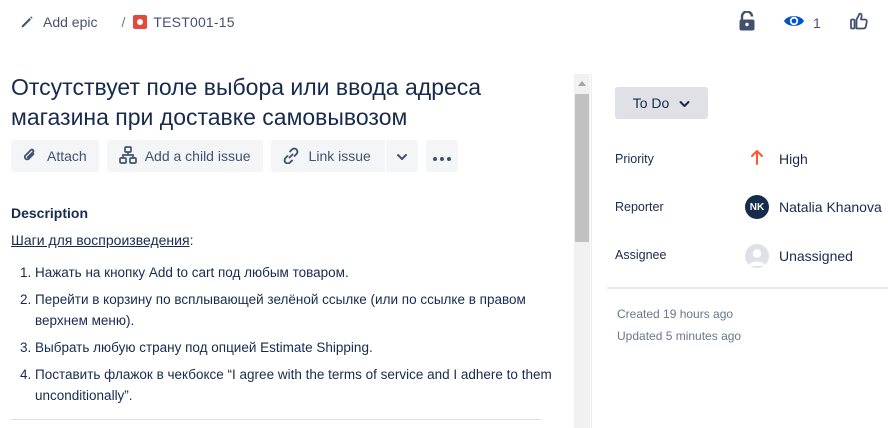 This screenshot has height=428, width=888. Describe the element at coordinates (757, 207) in the screenshot. I see `reporter-avatar: NK` at that location.